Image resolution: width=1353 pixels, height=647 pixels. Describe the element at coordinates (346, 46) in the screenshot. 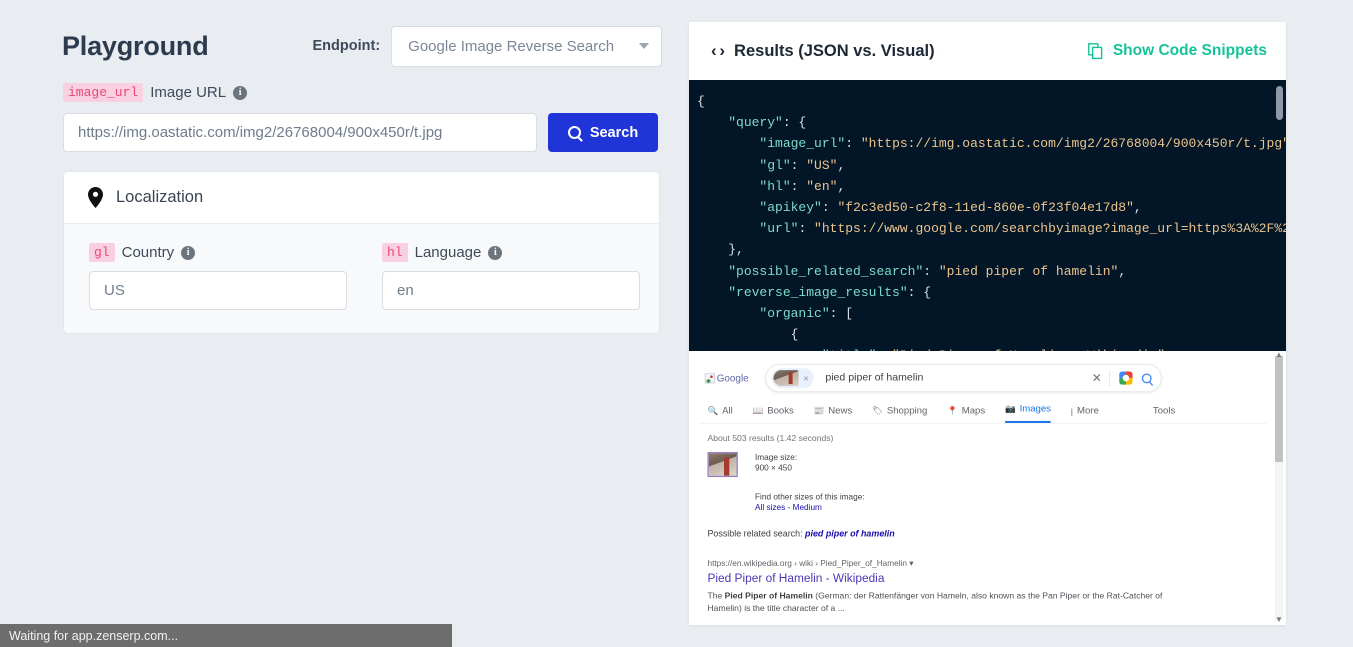

I see `endpoint-label: Endpoint:` at that location.